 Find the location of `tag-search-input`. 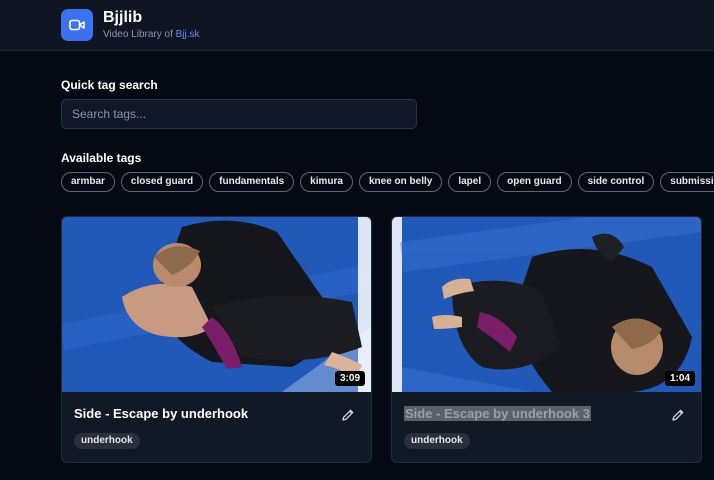

tag-search-input is located at coordinates (239, 114).